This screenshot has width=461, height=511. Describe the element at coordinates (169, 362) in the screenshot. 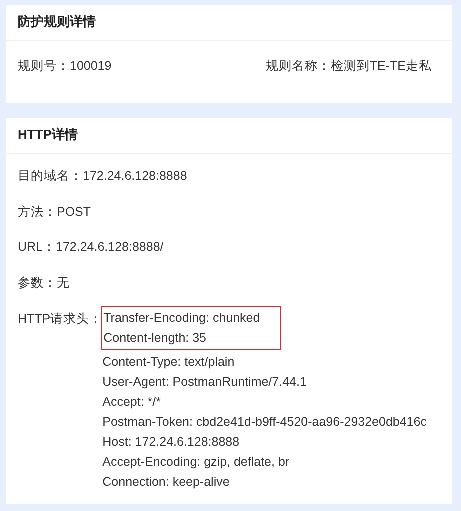

I see `header-line: Content-Type: text/plain` at that location.